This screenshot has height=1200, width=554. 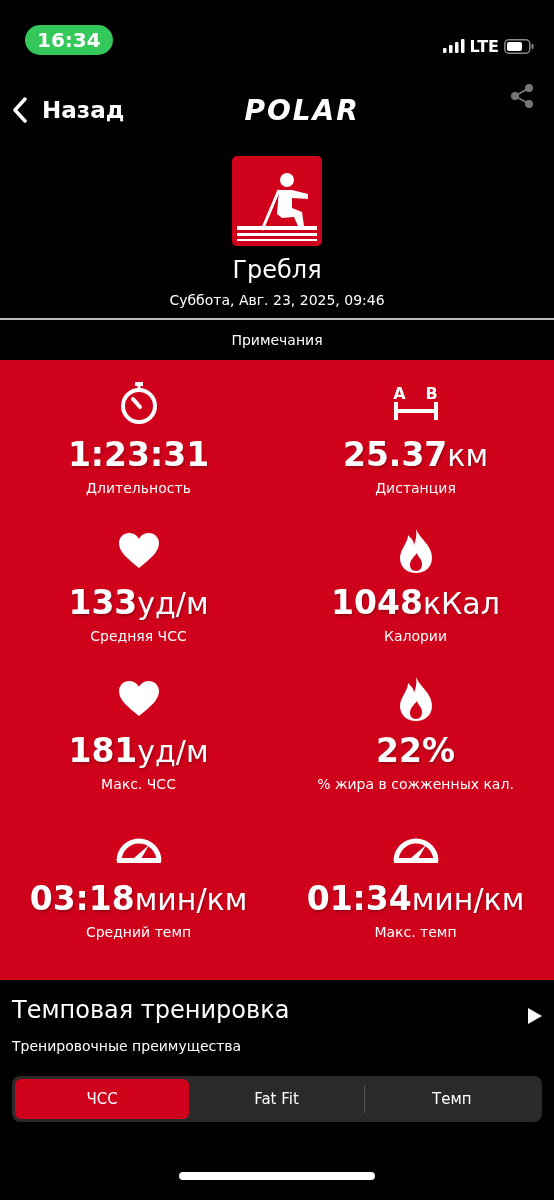 What do you see at coordinates (68, 110) in the screenshot?
I see `back-button: Назад` at bounding box center [68, 110].